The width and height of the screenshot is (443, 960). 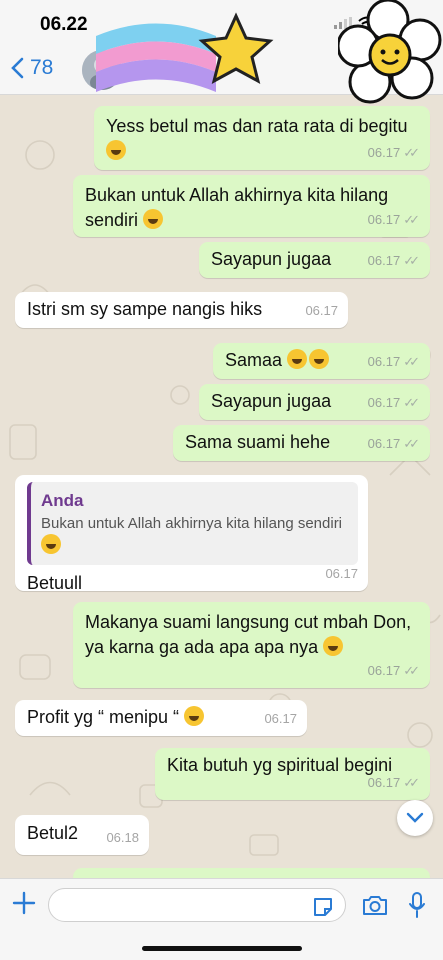 I want to click on sticker-button, so click(x=323, y=909).